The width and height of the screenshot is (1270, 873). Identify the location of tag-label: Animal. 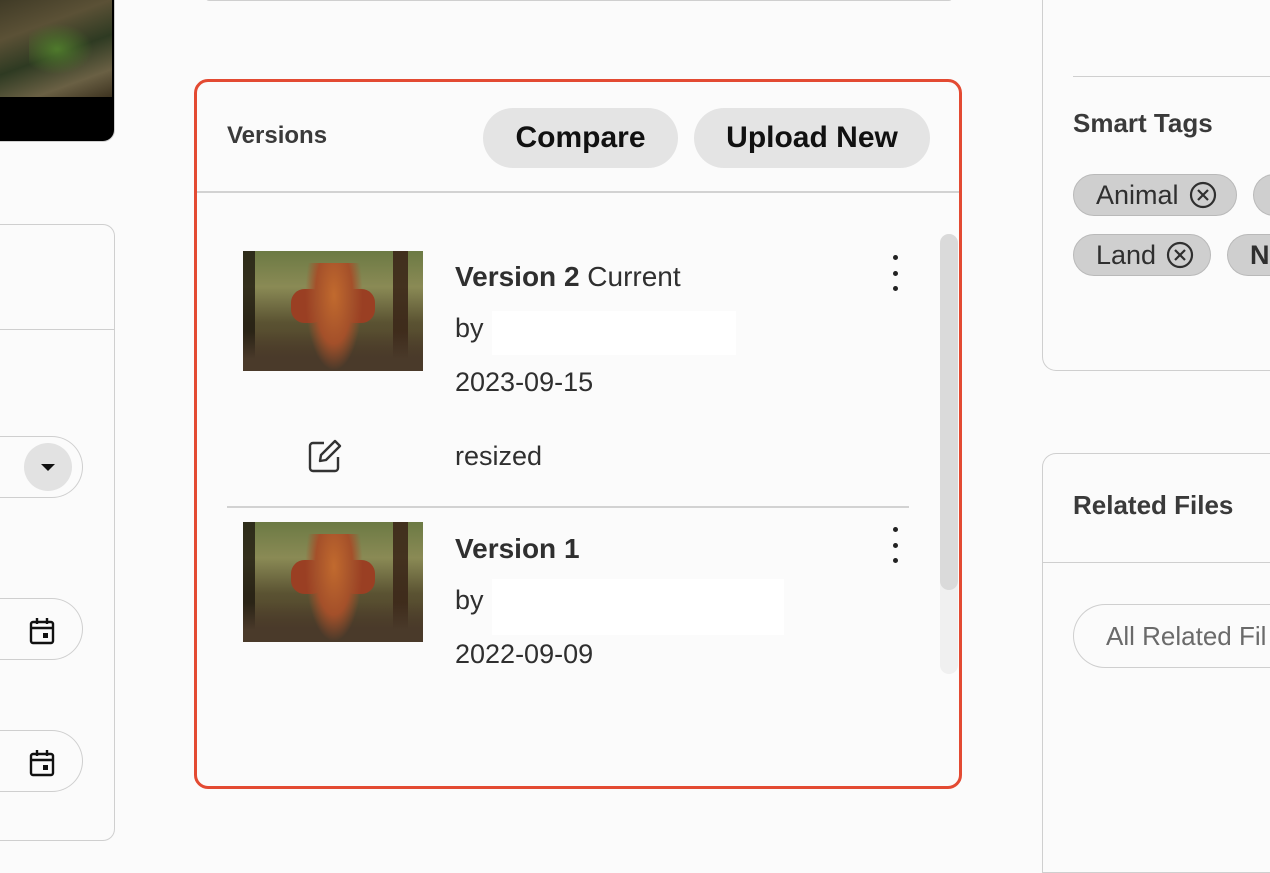
(1137, 194).